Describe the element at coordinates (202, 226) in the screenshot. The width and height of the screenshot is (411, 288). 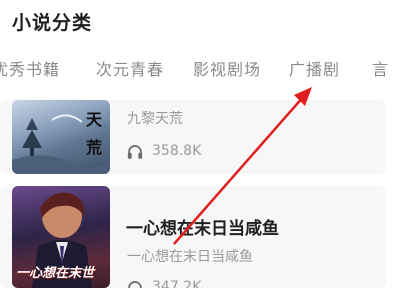
I see `book-title: 一心想在末日当咸鱼` at that location.